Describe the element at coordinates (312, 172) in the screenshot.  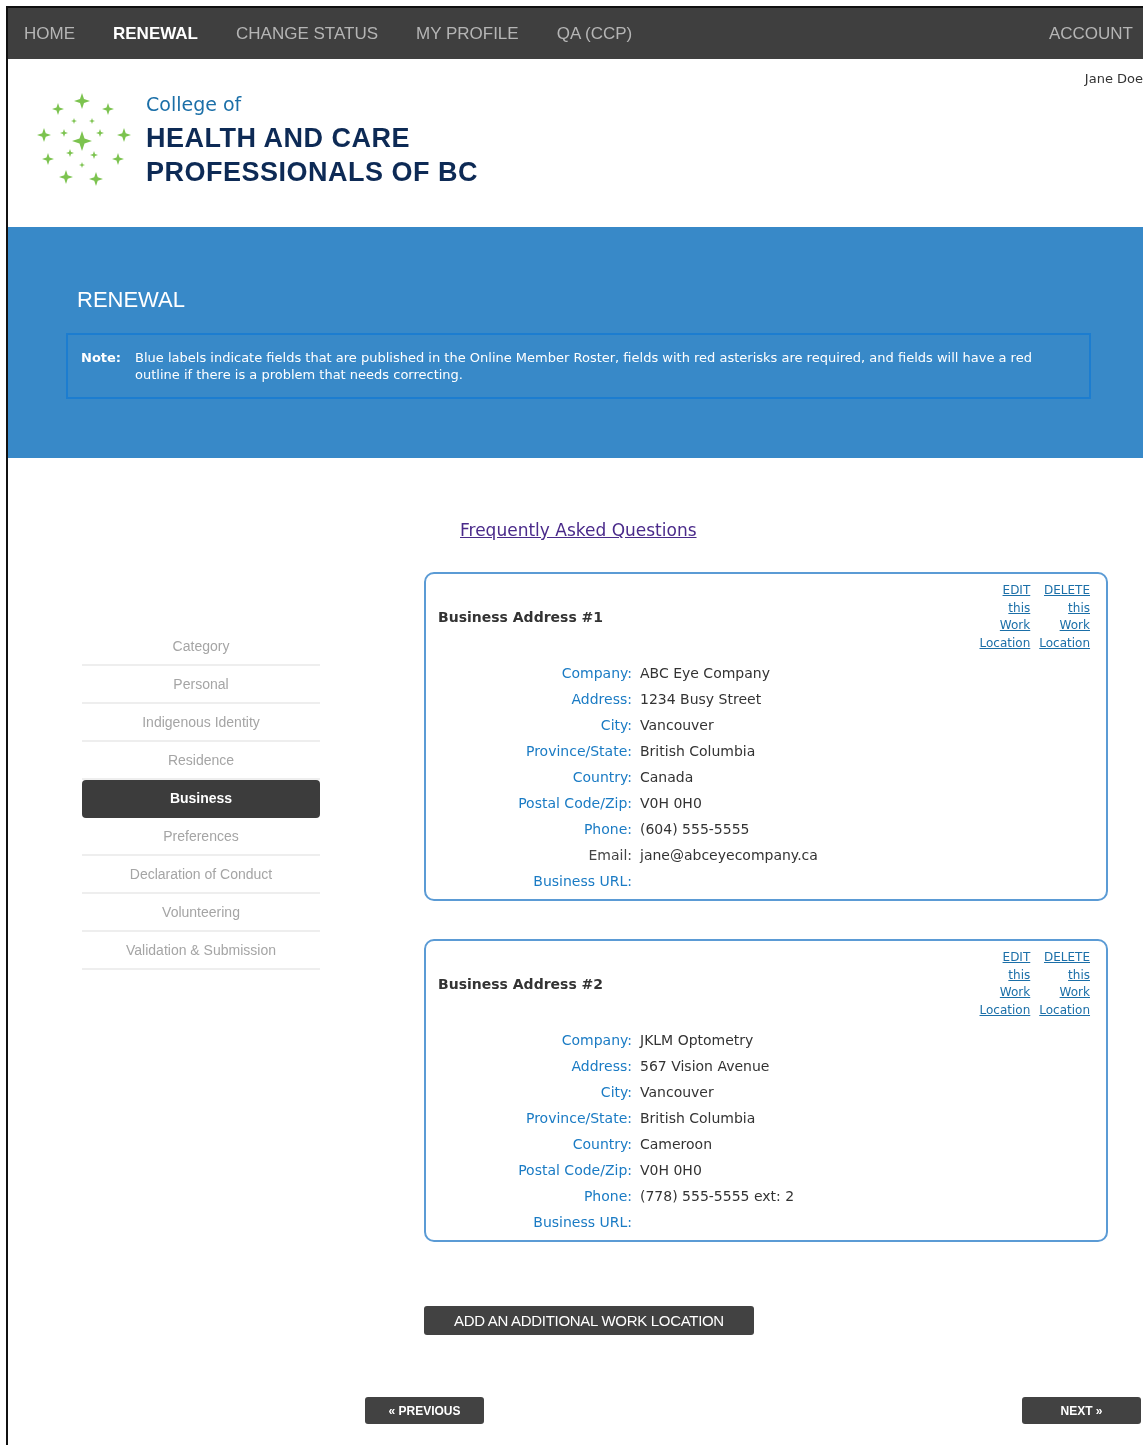
I see `logo-title: PROFESSIONALS OF BC` at that location.